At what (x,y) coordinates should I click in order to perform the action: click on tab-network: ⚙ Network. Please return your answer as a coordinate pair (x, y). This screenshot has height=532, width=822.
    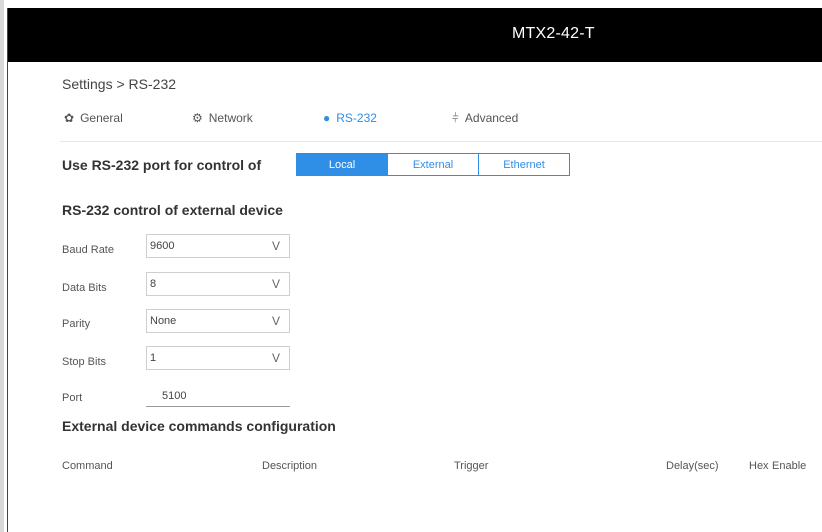
    Looking at the image, I should click on (222, 118).